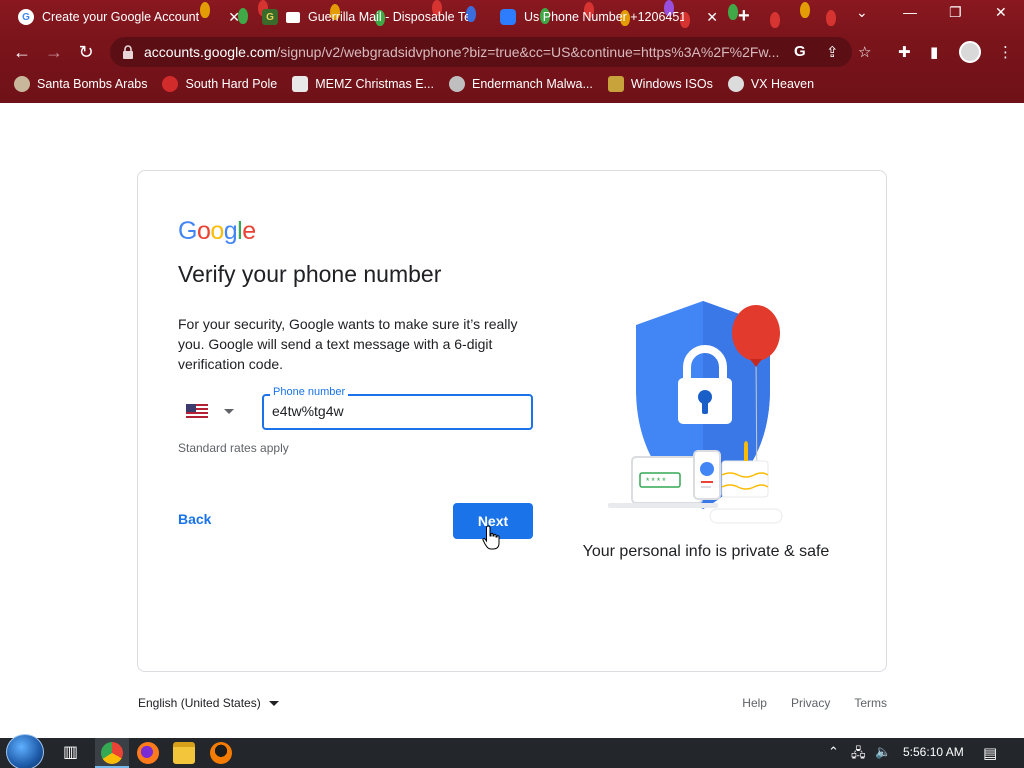  What do you see at coordinates (388, 17) in the screenshot?
I see `tab-title: Guerrilla Mail - Disposable Te` at bounding box center [388, 17].